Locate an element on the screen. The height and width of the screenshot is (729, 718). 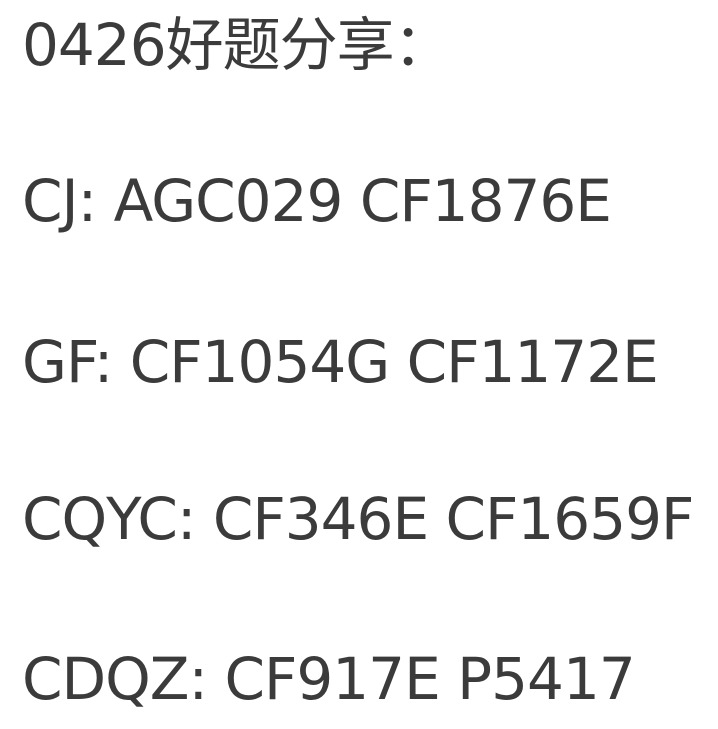
problem-line-cqyc: CQYC: CF346E CF1659F is located at coordinates (358, 519).